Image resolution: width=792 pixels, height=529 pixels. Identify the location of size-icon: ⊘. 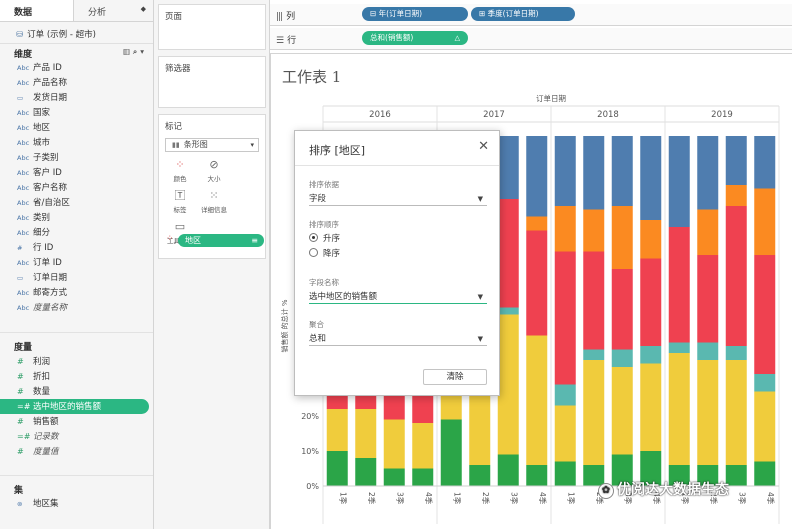
(214, 164).